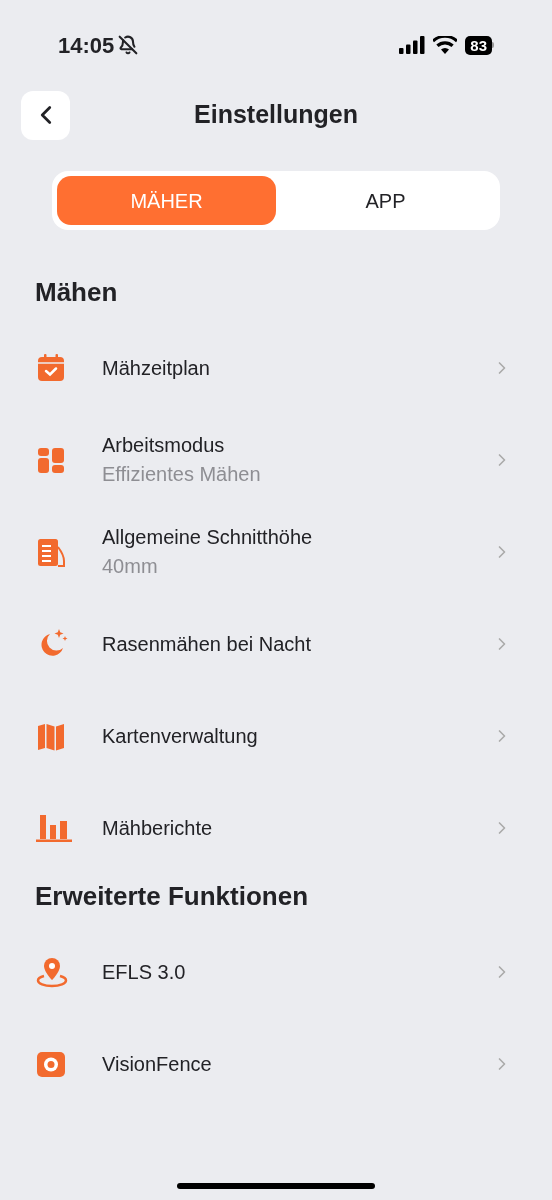 The width and height of the screenshot is (552, 1200). Describe the element at coordinates (156, 368) in the screenshot. I see `row-label: Mähzeitplan` at that location.